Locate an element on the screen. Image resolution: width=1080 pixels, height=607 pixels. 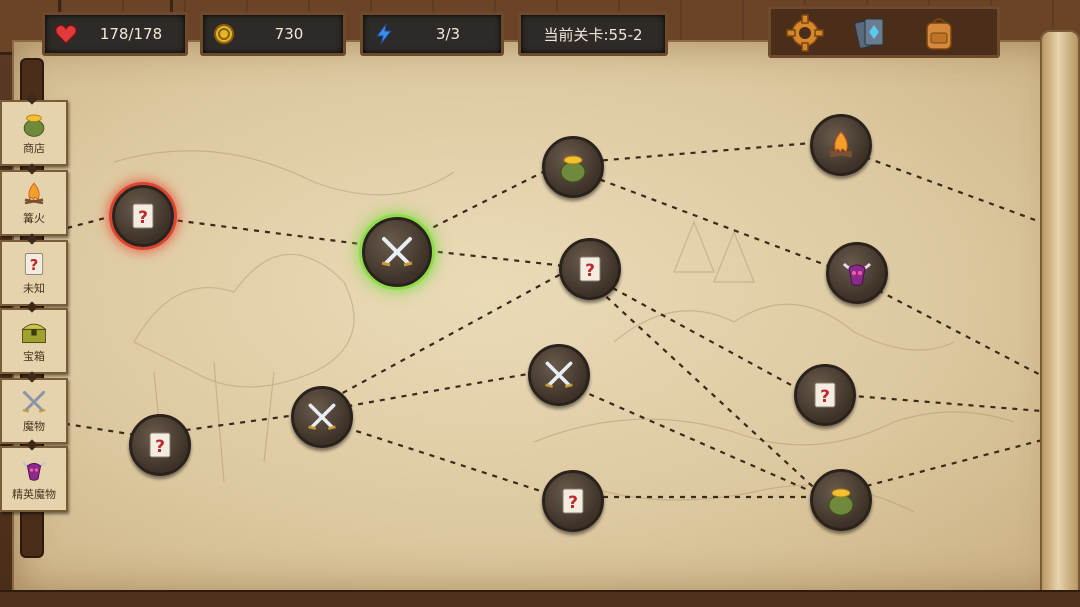
legend-item-treasure: 宝箱 is located at coordinates (34, 337).